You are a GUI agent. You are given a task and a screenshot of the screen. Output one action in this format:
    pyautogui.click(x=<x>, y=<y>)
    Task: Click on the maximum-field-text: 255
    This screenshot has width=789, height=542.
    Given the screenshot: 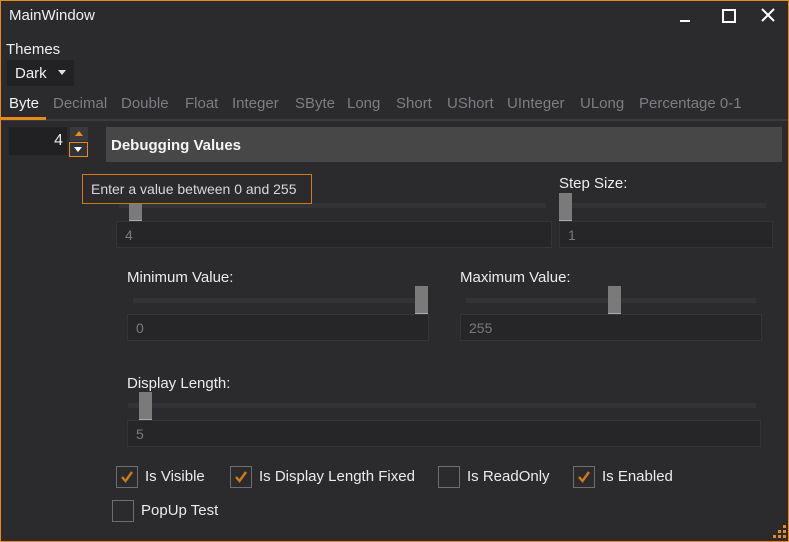 What is the action you would take?
    pyautogui.click(x=481, y=328)
    